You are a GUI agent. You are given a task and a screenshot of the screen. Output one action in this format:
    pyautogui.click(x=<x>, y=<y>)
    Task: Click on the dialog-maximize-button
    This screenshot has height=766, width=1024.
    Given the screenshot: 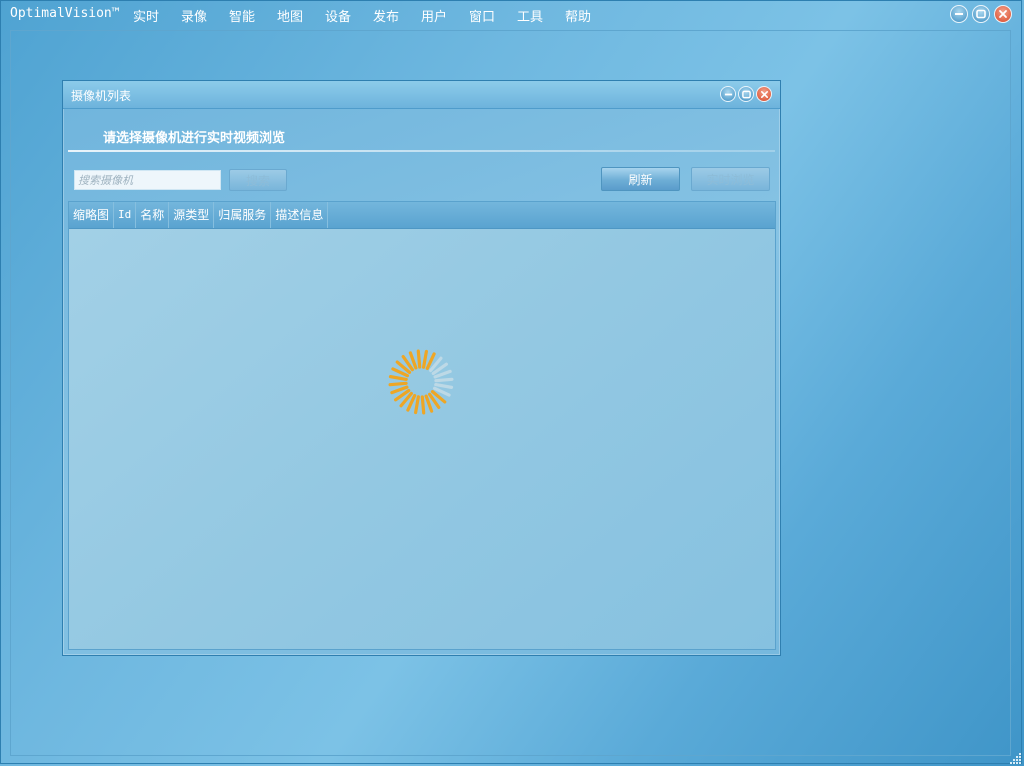 What is the action you would take?
    pyautogui.click(x=746, y=94)
    